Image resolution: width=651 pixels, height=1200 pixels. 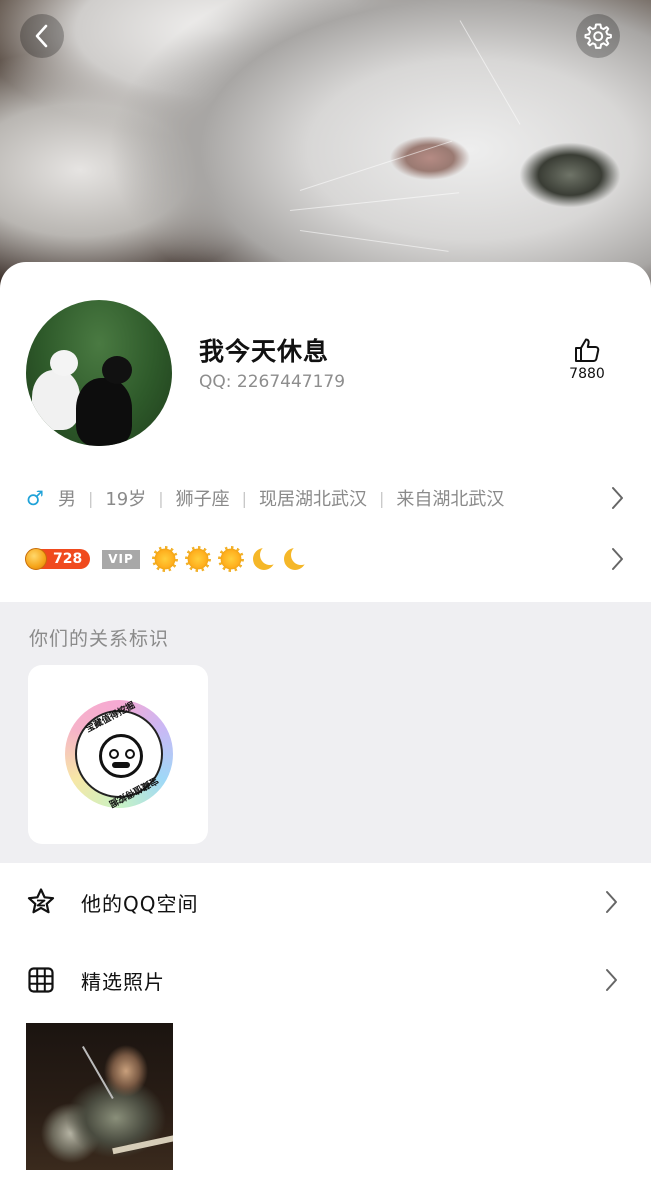 I want to click on badge-row: 728 VIP, so click(x=324, y=559).